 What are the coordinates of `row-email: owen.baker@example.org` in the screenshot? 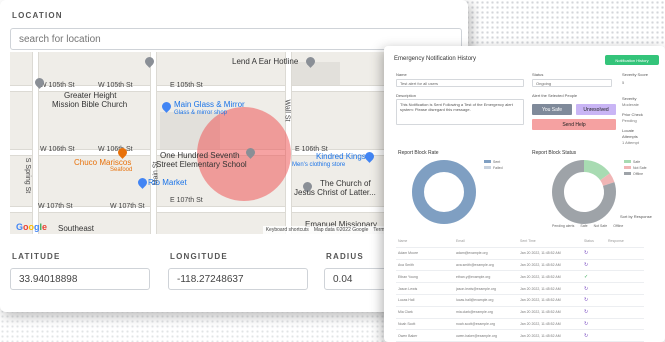 It's located at (476, 335).